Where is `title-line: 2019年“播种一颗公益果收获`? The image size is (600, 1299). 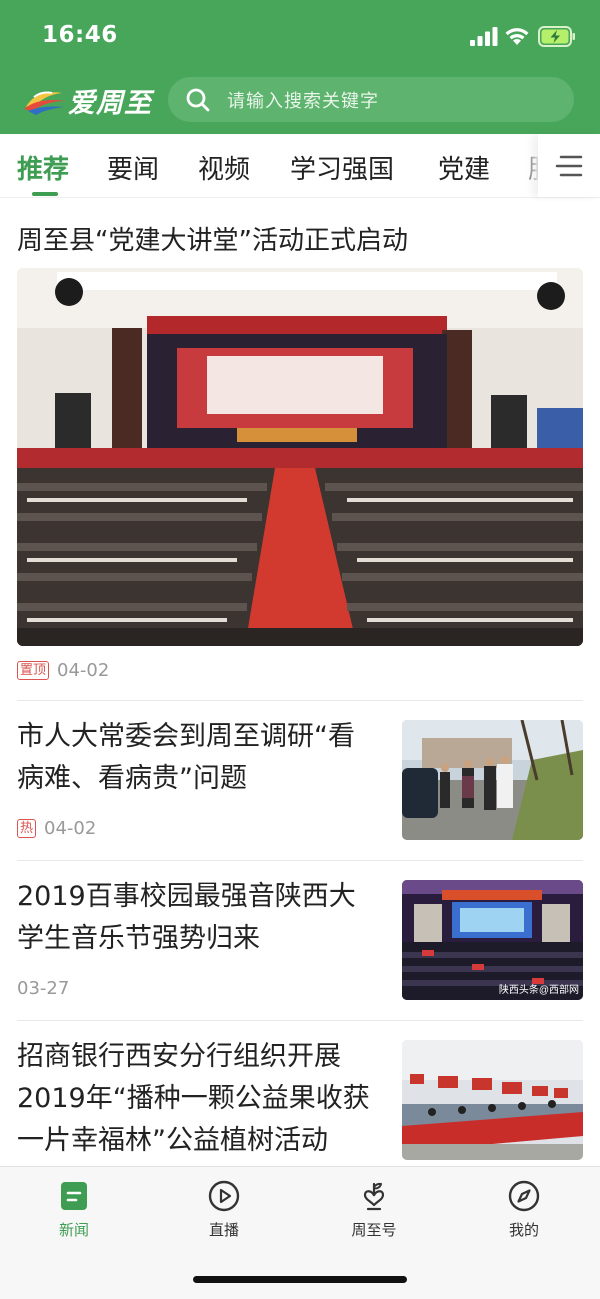 title-line: 2019年“播种一颗公益果收获 is located at coordinates (193, 1098).